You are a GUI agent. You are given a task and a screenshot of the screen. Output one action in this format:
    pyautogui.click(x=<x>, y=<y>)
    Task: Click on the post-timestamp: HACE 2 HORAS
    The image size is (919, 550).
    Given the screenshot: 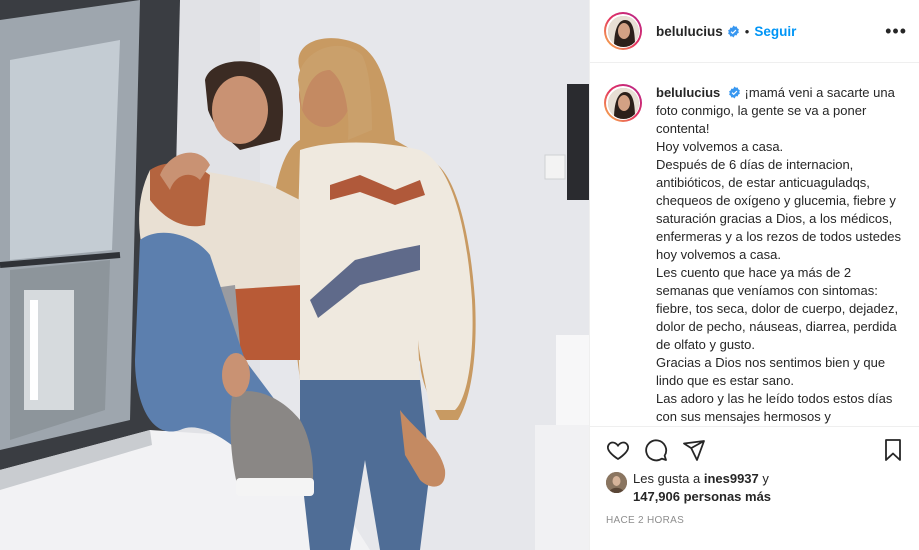 What is the action you would take?
    pyautogui.click(x=645, y=520)
    